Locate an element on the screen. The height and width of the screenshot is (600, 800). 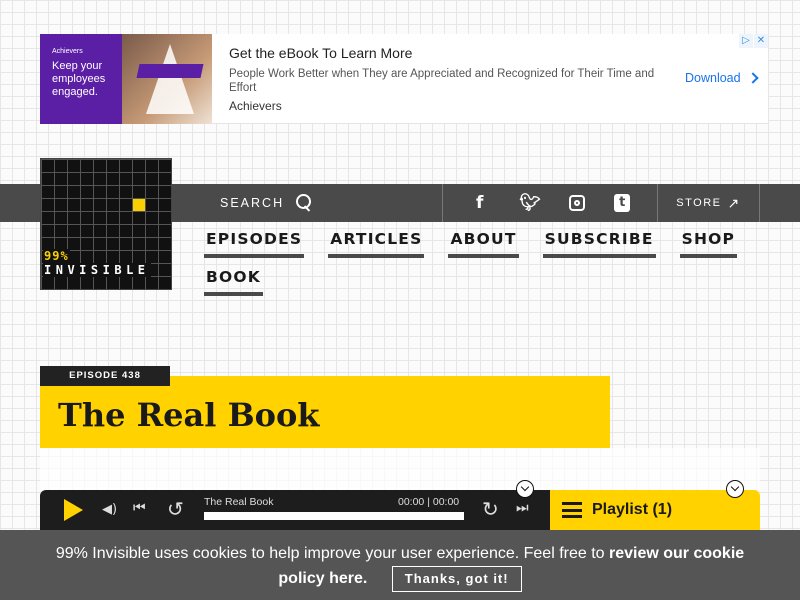
playlist-label: Playlist (1) is located at coordinates (632, 509).